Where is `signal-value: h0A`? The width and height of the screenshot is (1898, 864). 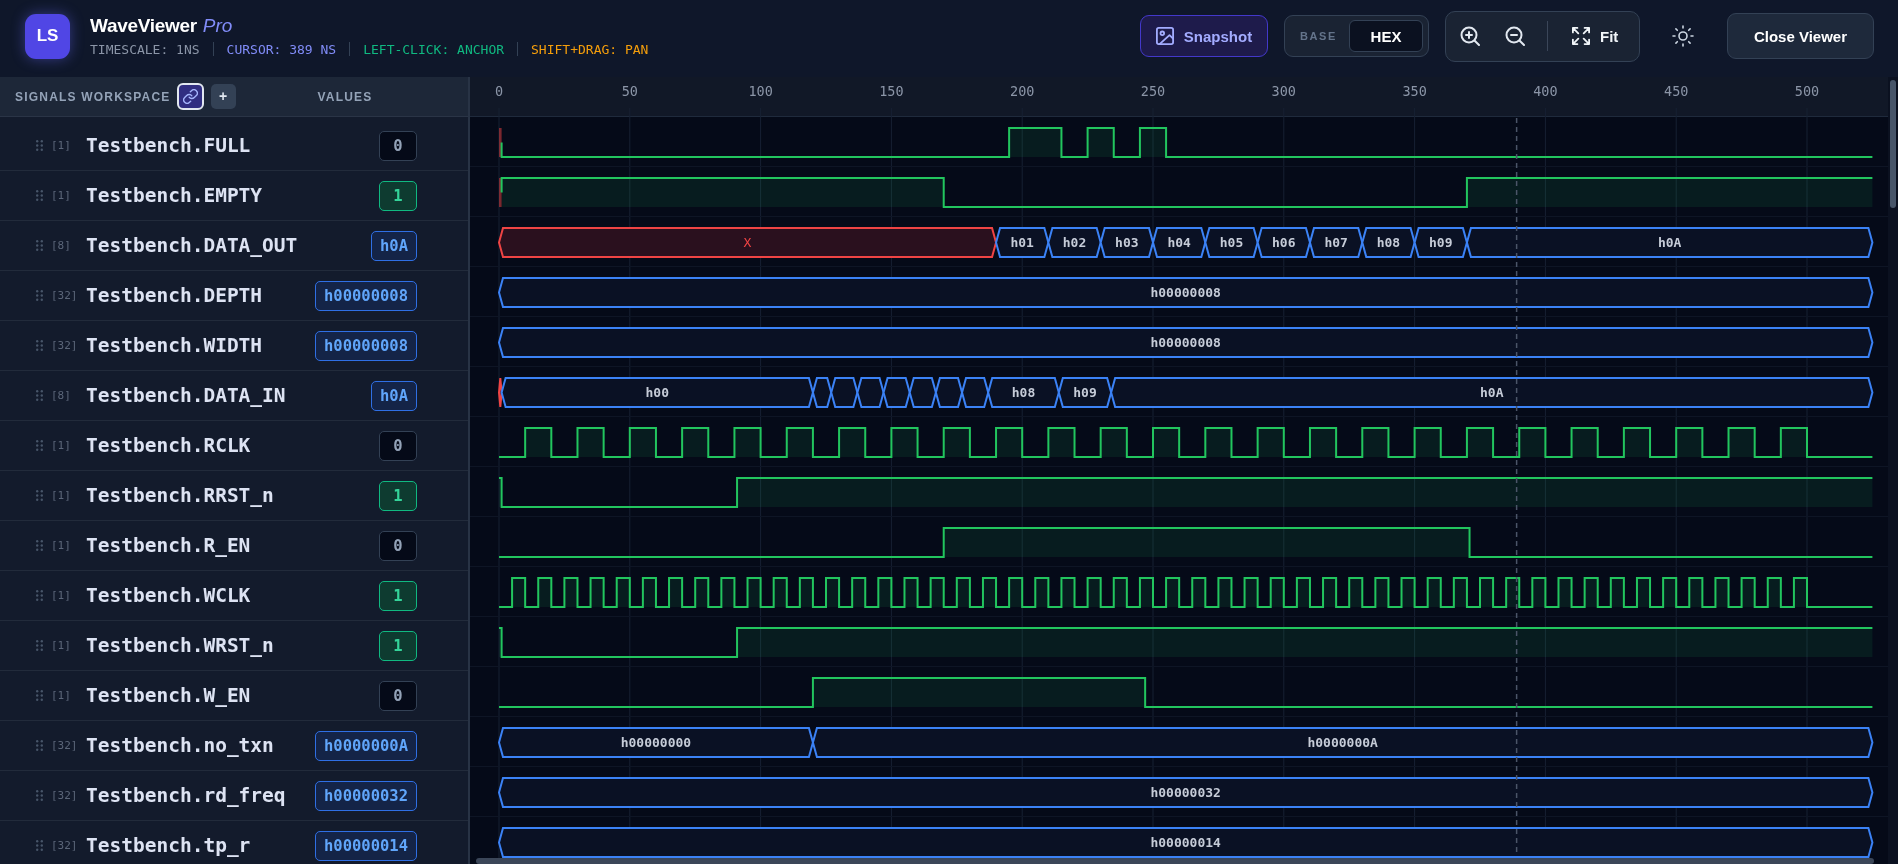 signal-value: h0A is located at coordinates (394, 395).